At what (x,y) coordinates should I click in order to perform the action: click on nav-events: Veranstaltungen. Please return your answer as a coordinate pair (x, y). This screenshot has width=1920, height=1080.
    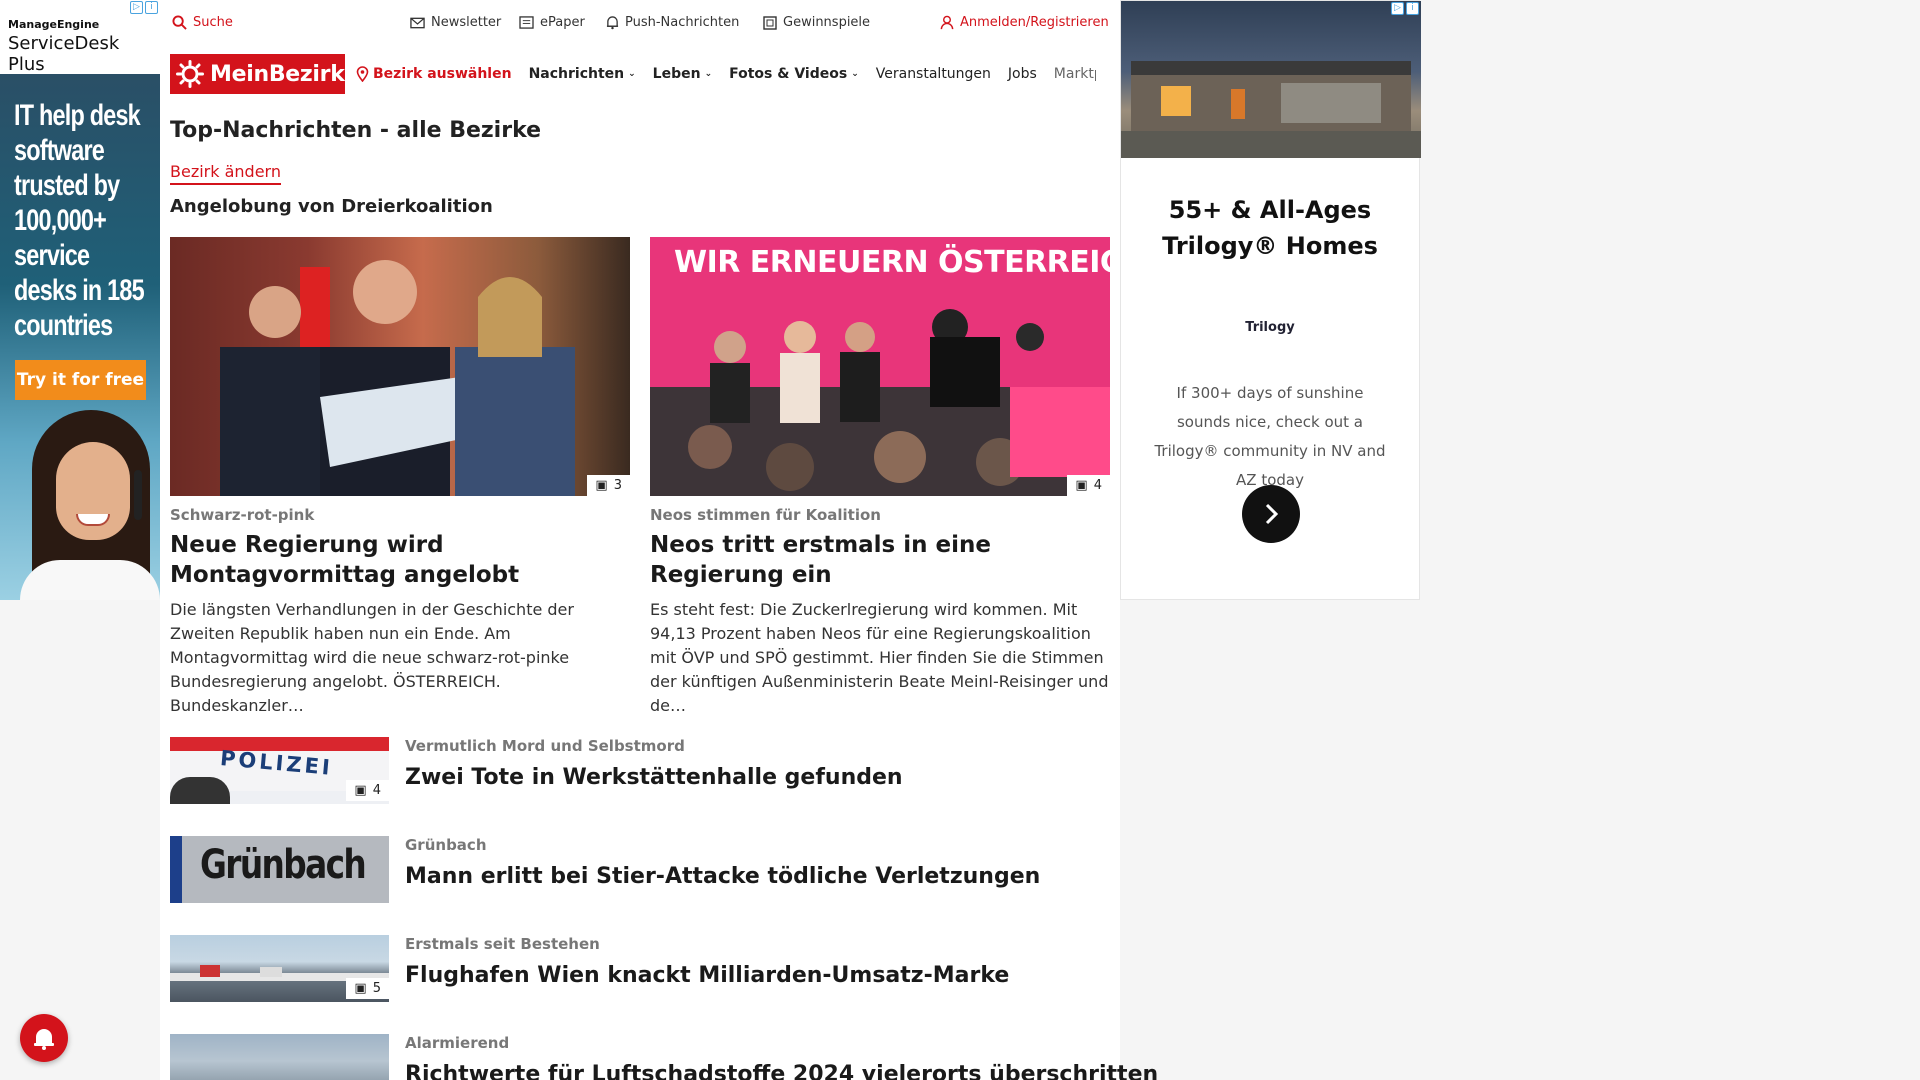
    Looking at the image, I should click on (933, 74).